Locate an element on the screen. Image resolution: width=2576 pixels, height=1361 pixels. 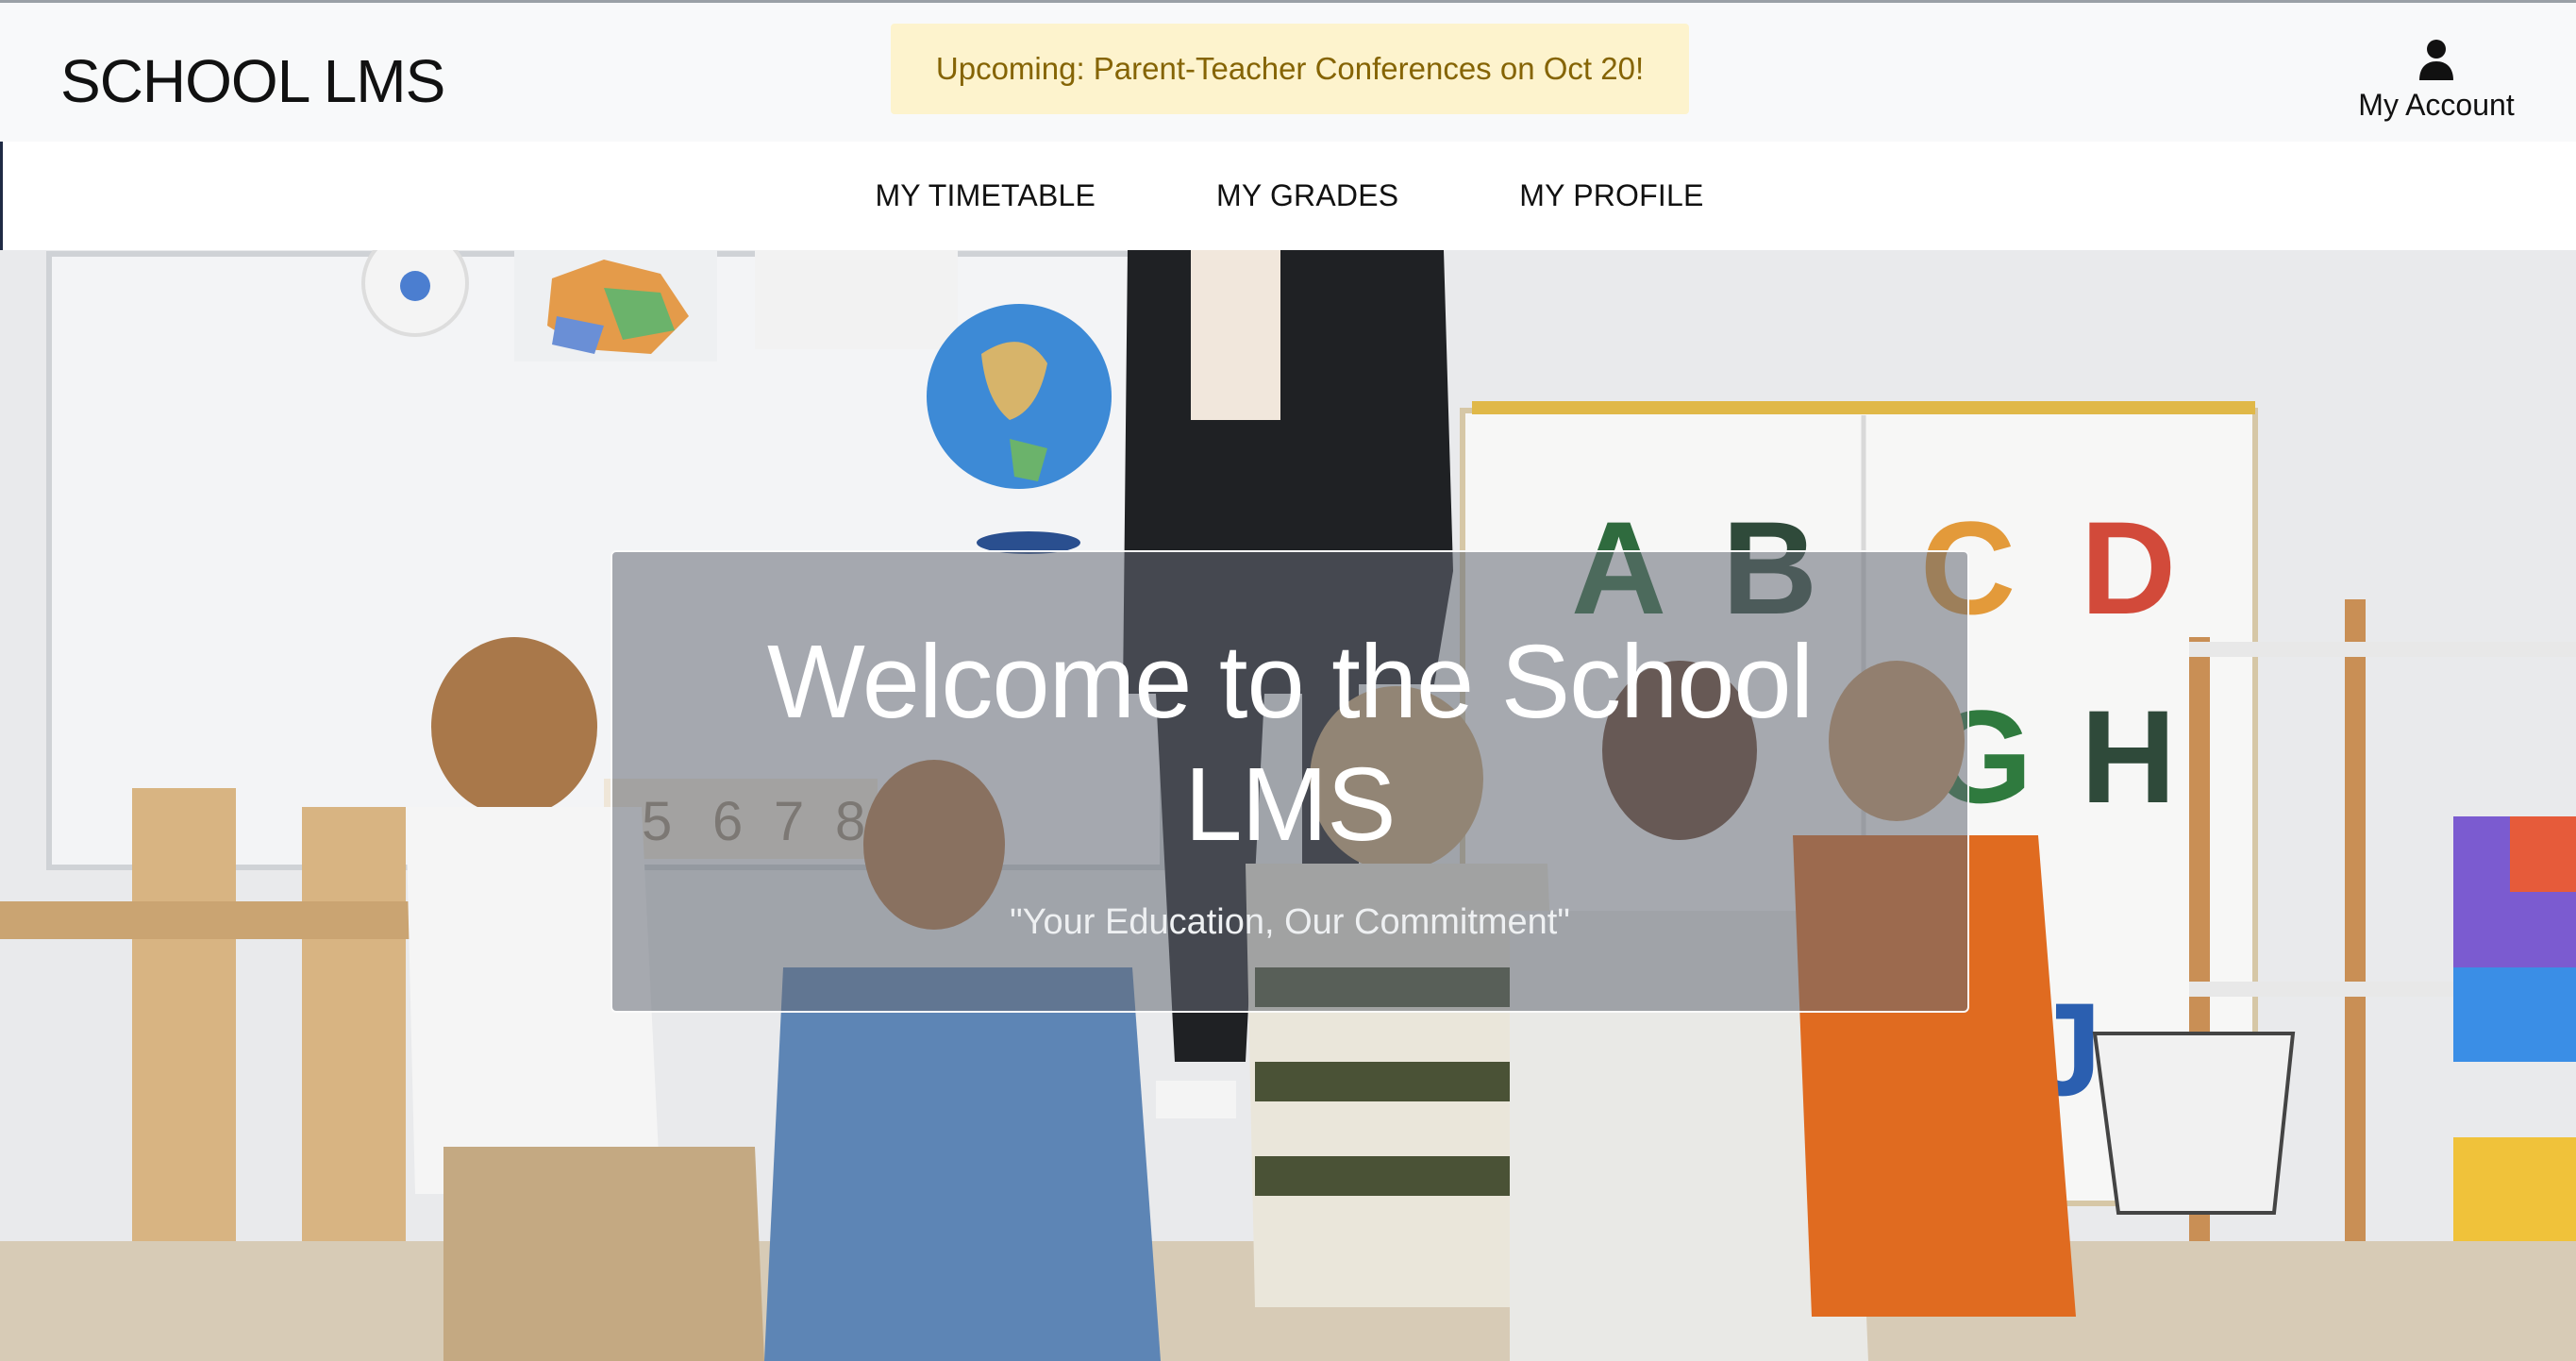
svg-text: D is located at coordinates (2128, 568).